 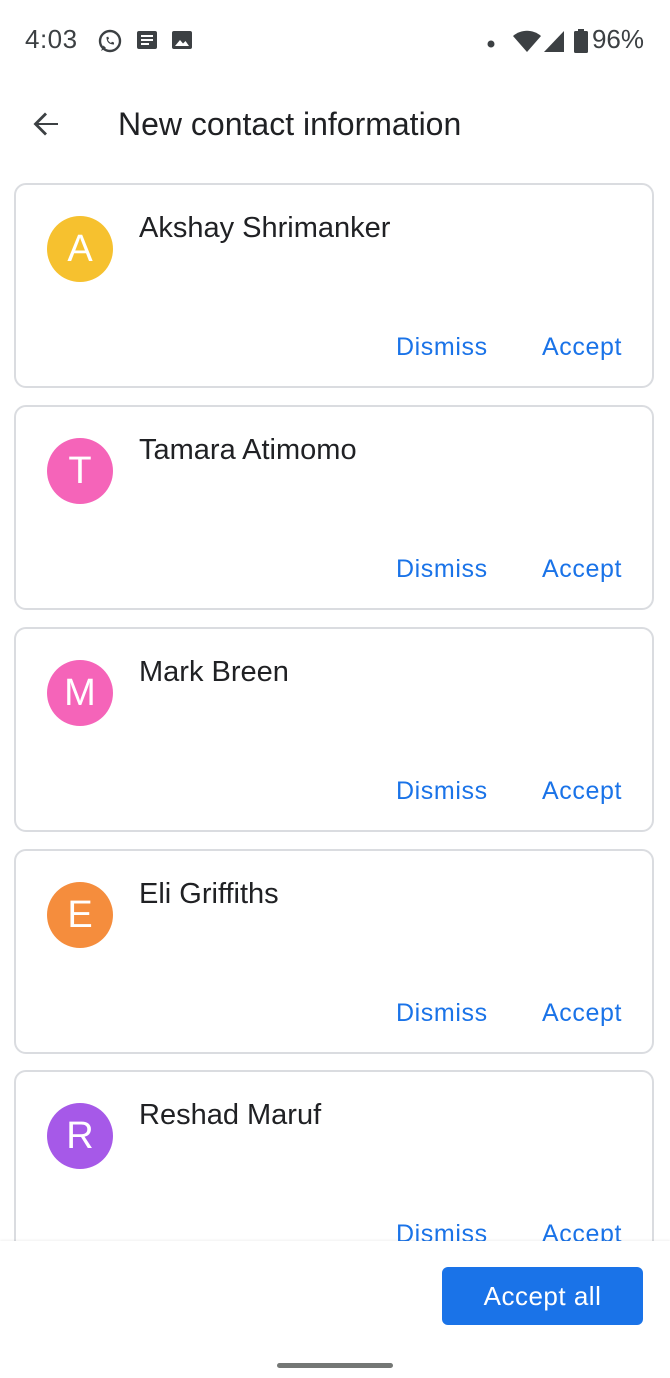 I want to click on back-button, so click(x=46, y=126).